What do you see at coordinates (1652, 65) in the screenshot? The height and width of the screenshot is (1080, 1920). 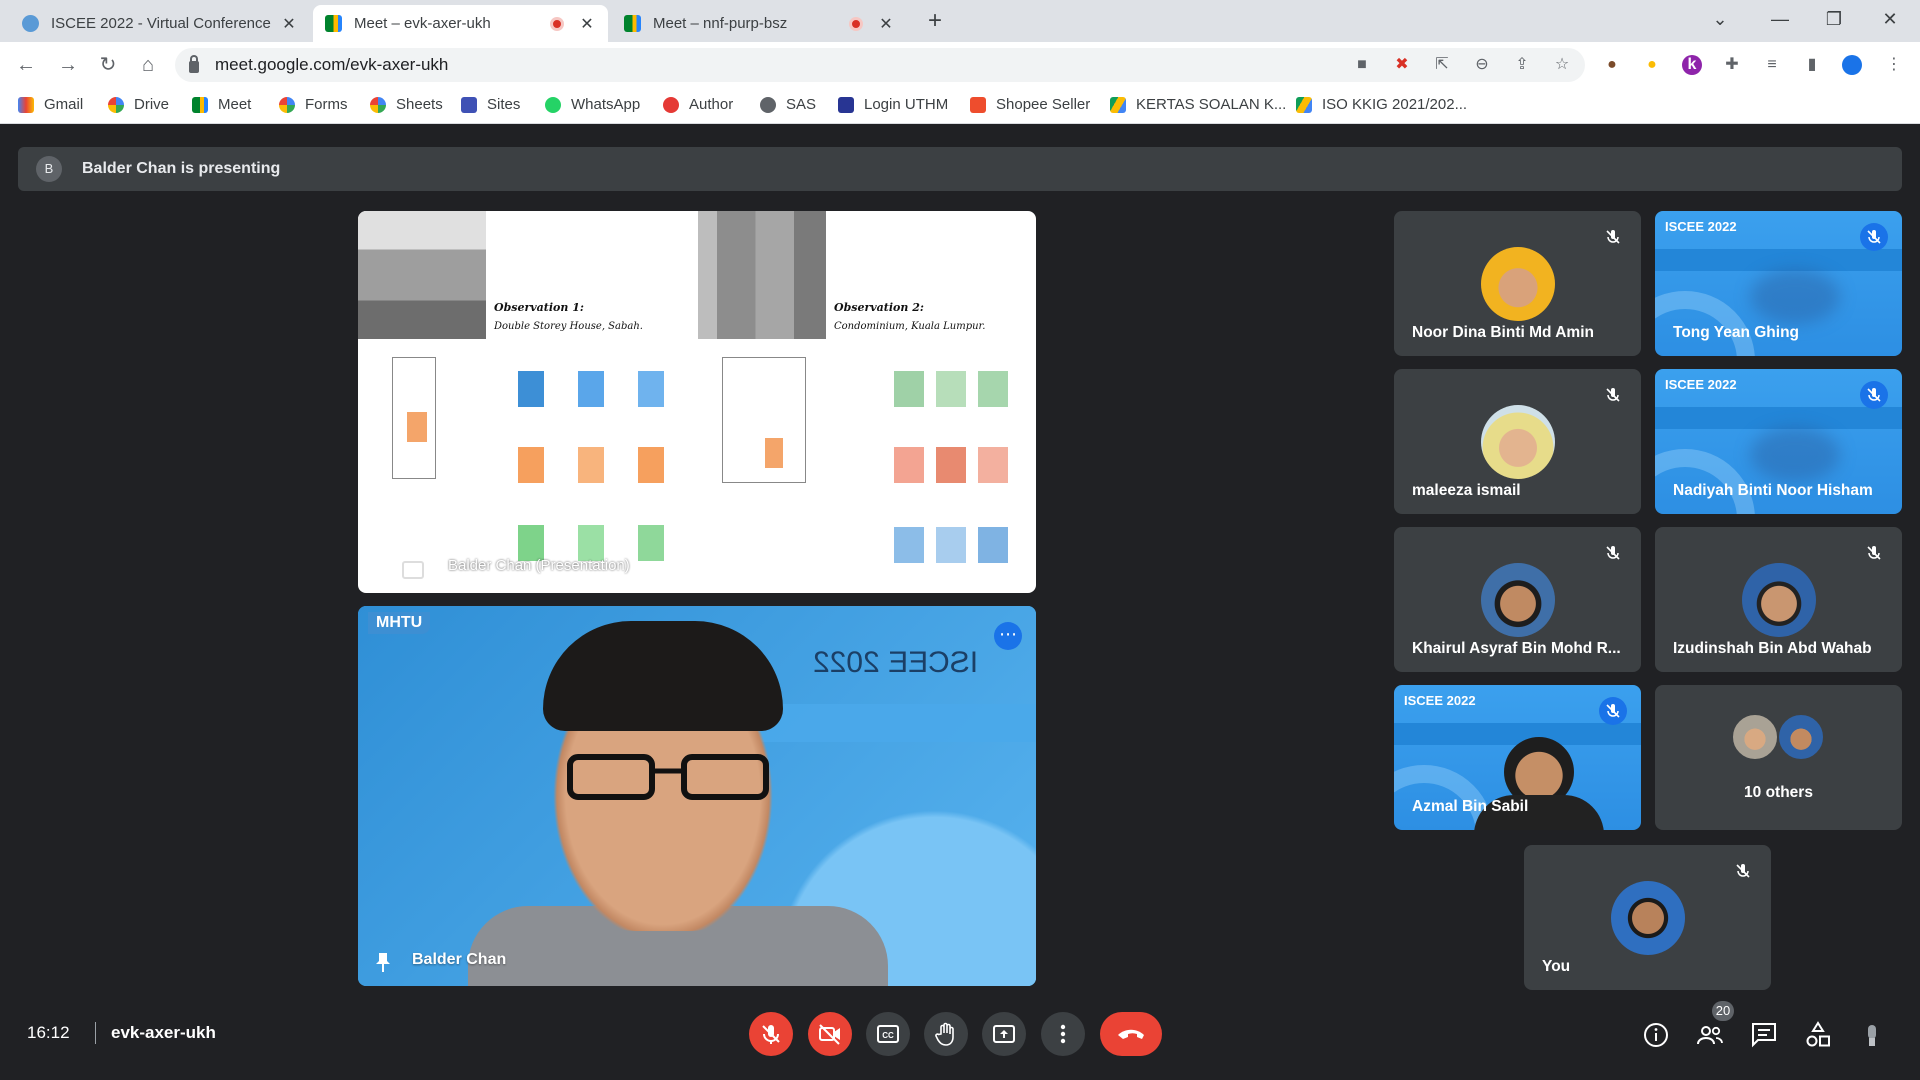 I see `extension-bulb-icon: ●` at bounding box center [1652, 65].